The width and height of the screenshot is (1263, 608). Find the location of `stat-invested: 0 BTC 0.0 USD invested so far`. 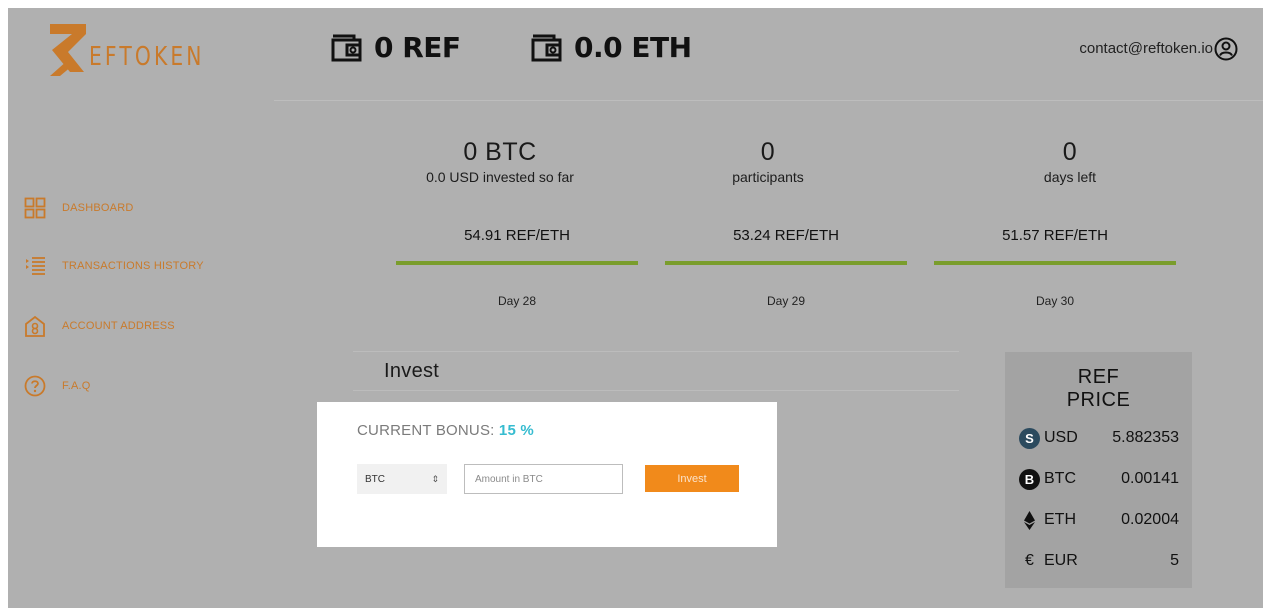

stat-invested: 0 BTC 0.0 USD invested so far is located at coordinates (500, 161).